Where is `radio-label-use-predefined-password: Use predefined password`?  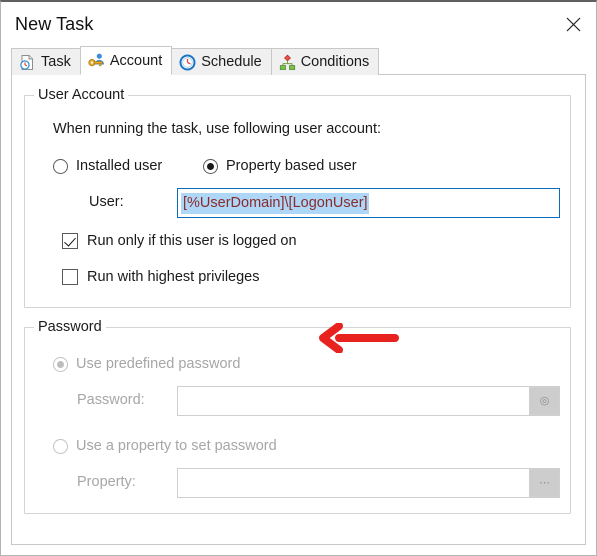 radio-label-use-predefined-password: Use predefined password is located at coordinates (158, 364).